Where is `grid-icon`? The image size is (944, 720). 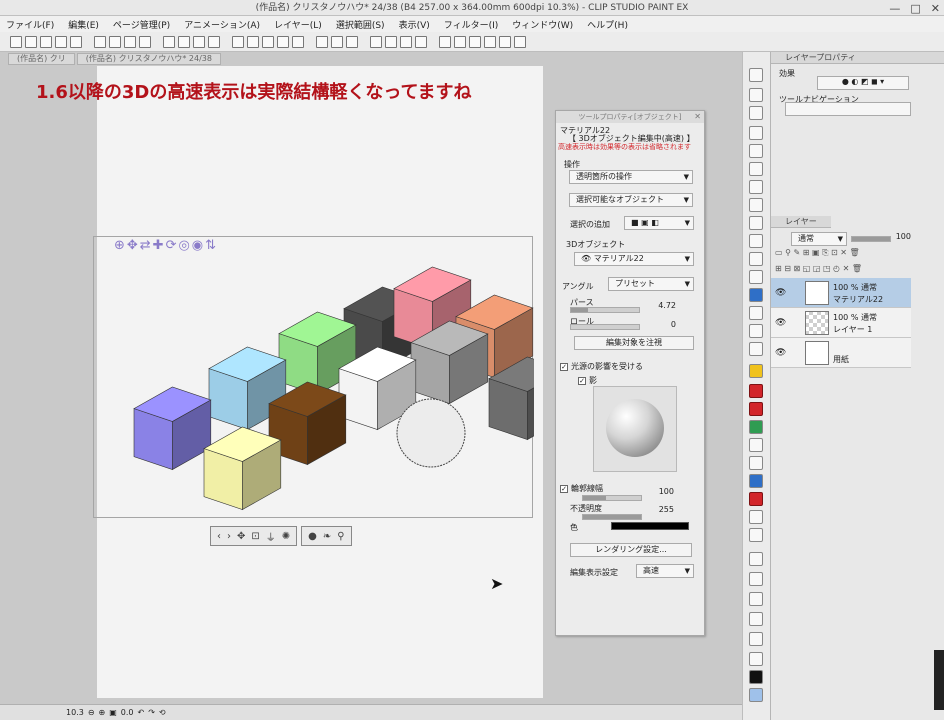
grid-icon is located at coordinates (337, 41).